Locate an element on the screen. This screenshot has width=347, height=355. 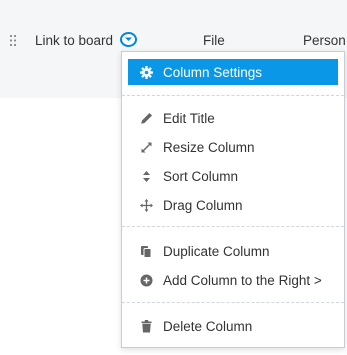
menu-item-edit-title: Edit Title is located at coordinates (233, 118).